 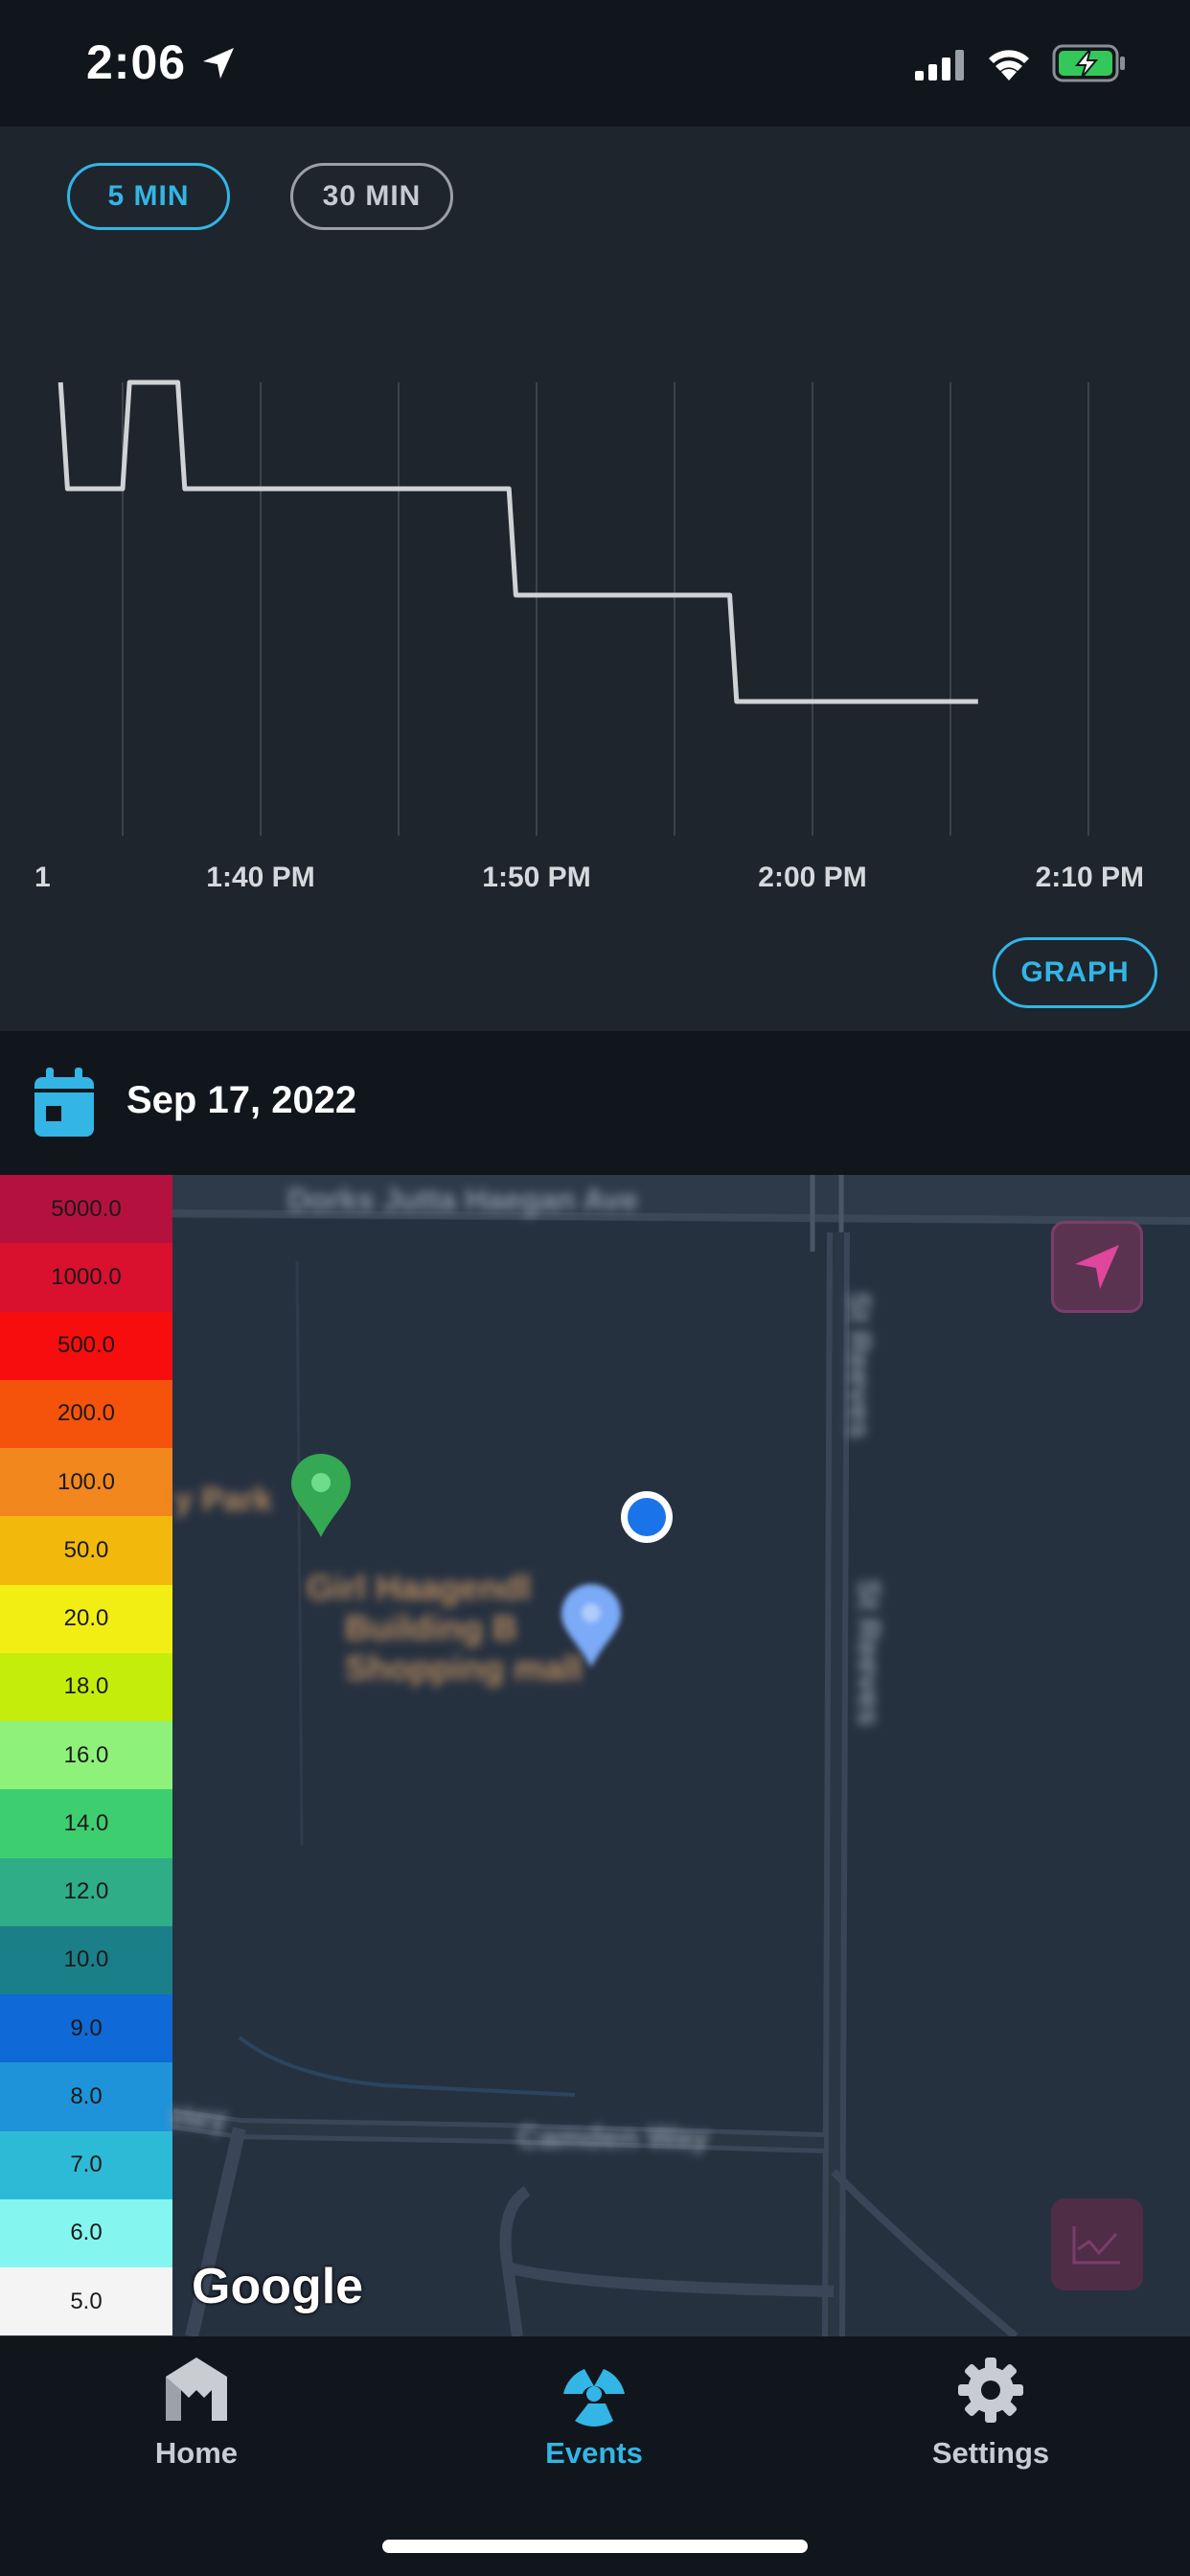 I want to click on recenter-location-button, so click(x=1097, y=1267).